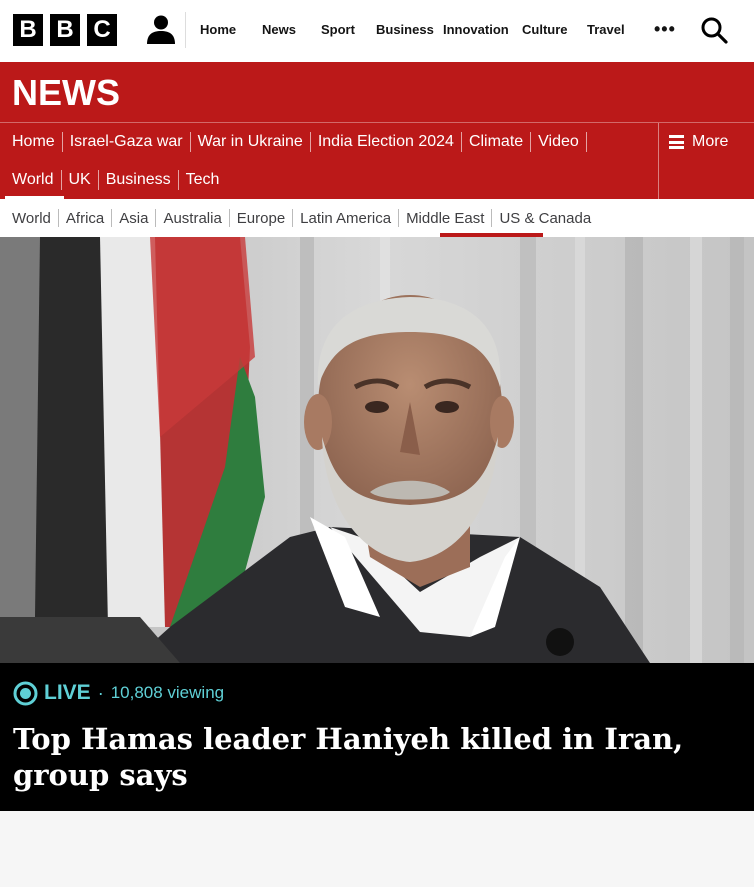 The height and width of the screenshot is (887, 754). I want to click on top-nav-home: Home, so click(218, 29).